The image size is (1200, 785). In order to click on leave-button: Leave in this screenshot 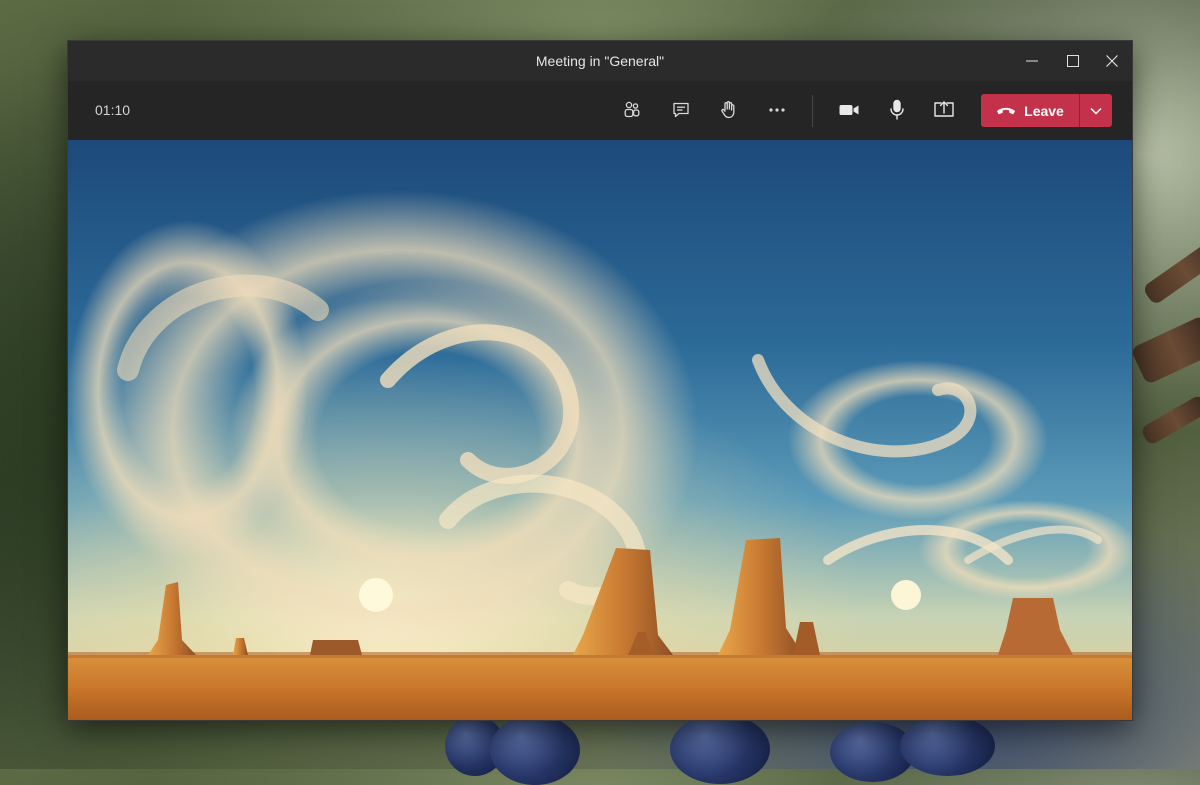, I will do `click(1030, 110)`.